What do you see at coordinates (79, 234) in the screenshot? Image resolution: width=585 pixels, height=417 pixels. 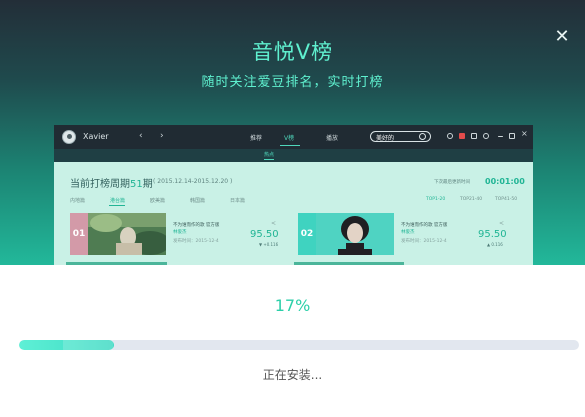 I see `rank-number: 01` at bounding box center [79, 234].